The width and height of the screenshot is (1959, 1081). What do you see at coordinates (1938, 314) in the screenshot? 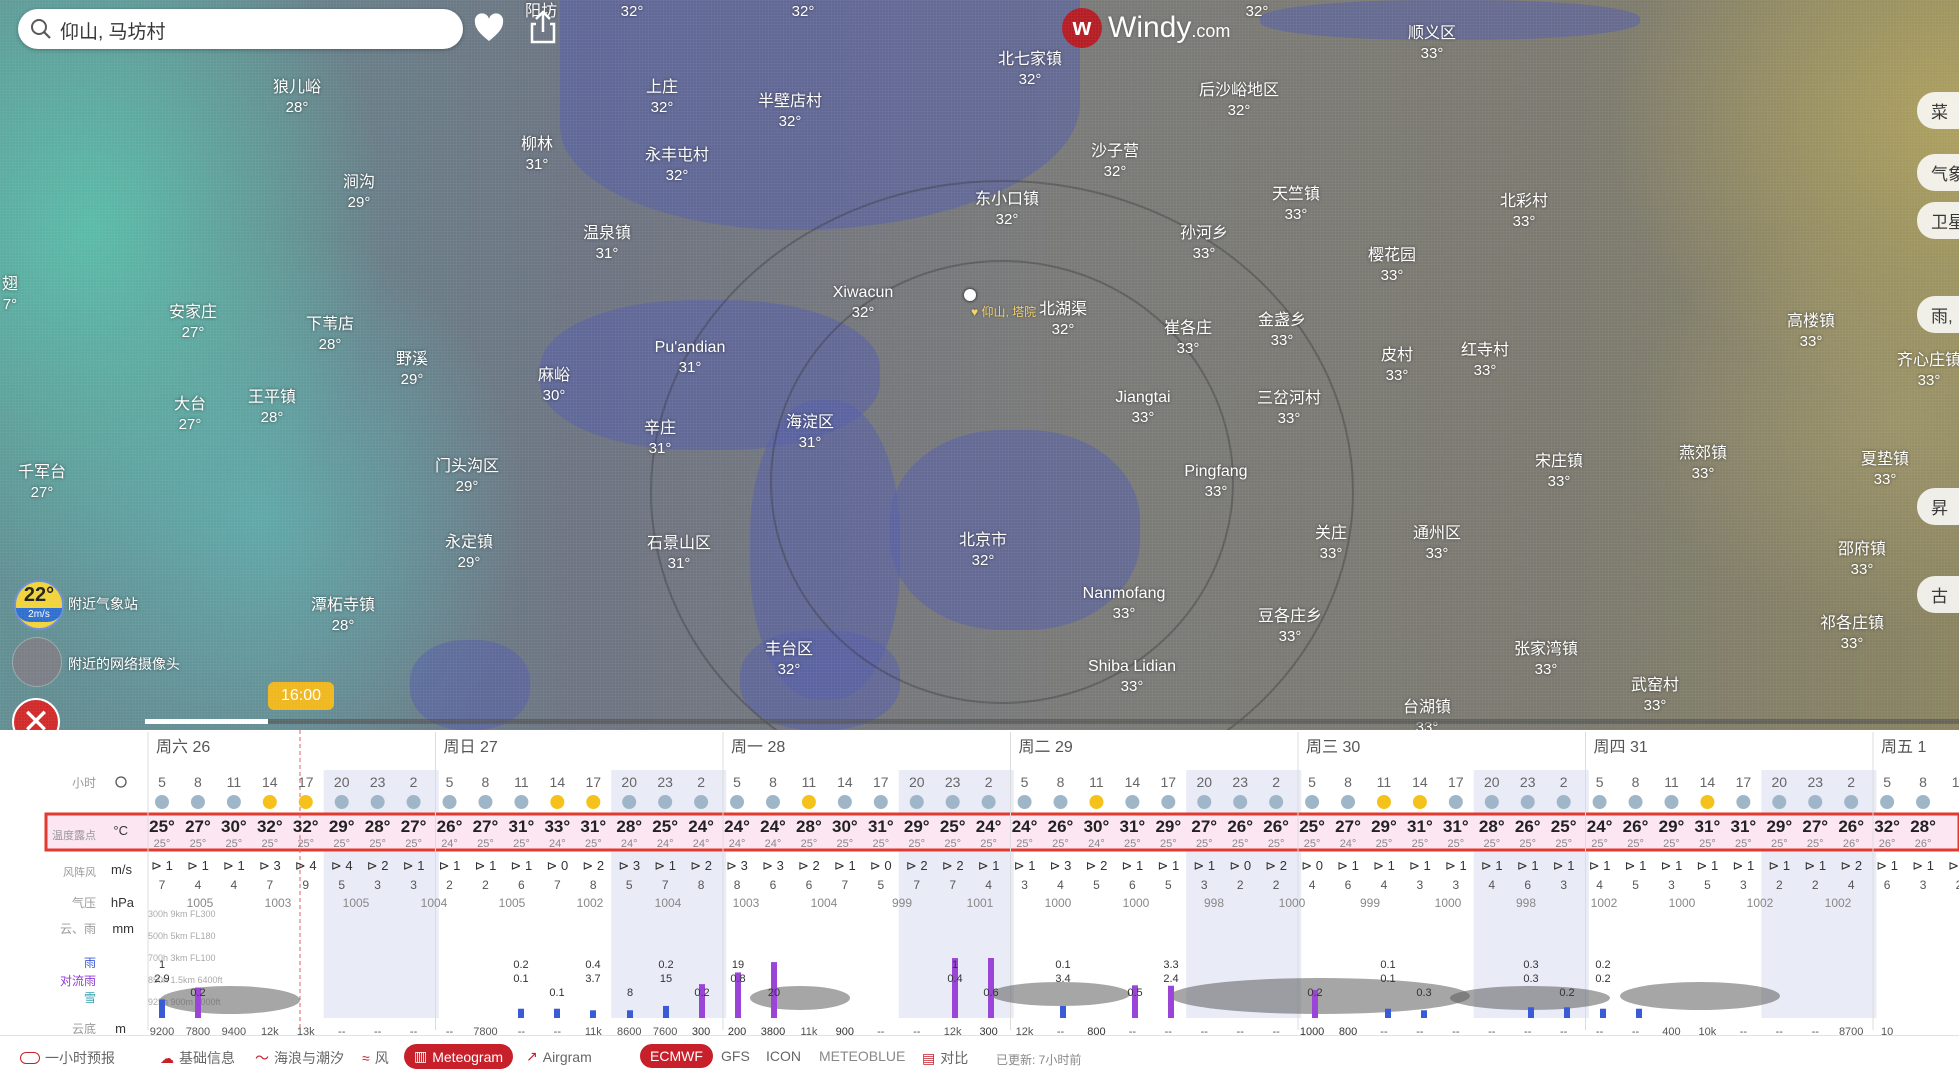
I see `side-button-rain: 雨,` at bounding box center [1938, 314].